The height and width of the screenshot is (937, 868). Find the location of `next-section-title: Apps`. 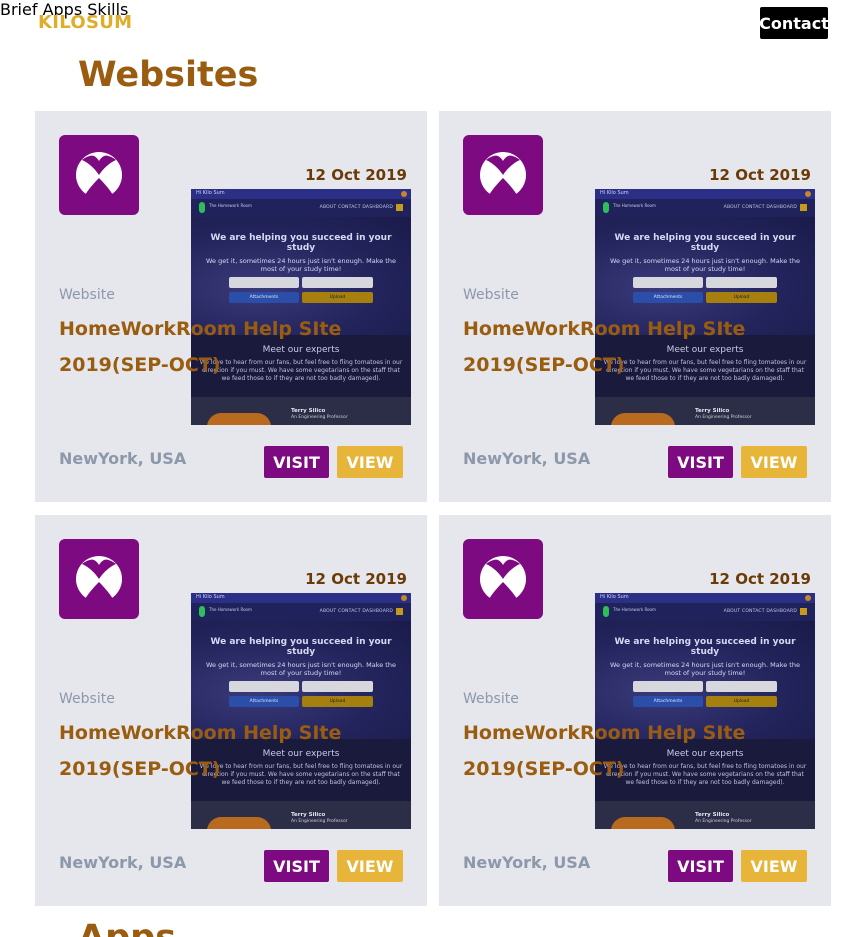

next-section-title: Apps is located at coordinates (127, 927).